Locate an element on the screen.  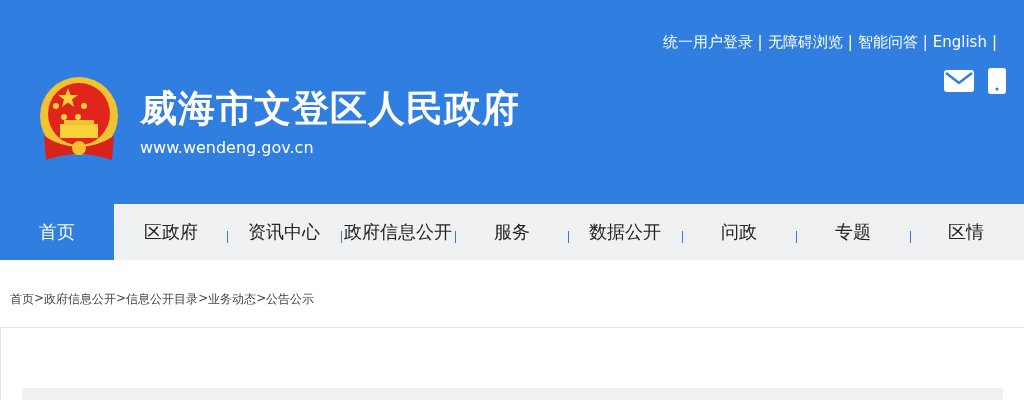
breadcrumb-link: 公告公示 is located at coordinates (290, 309).